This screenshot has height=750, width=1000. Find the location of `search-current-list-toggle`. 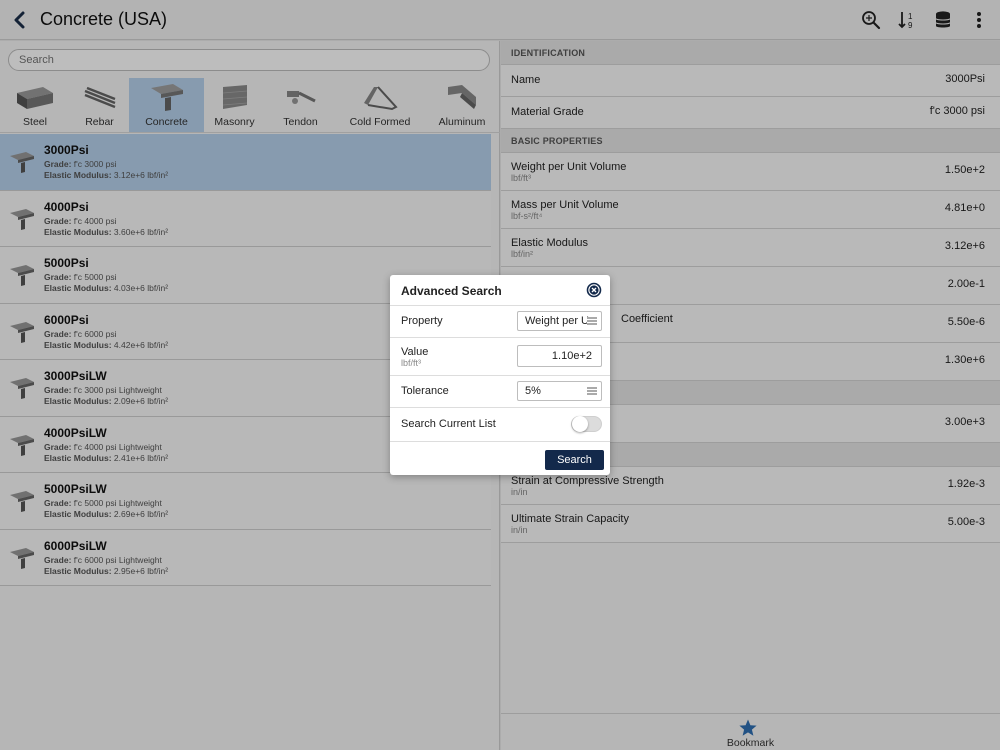

search-current-list-toggle is located at coordinates (586, 424).